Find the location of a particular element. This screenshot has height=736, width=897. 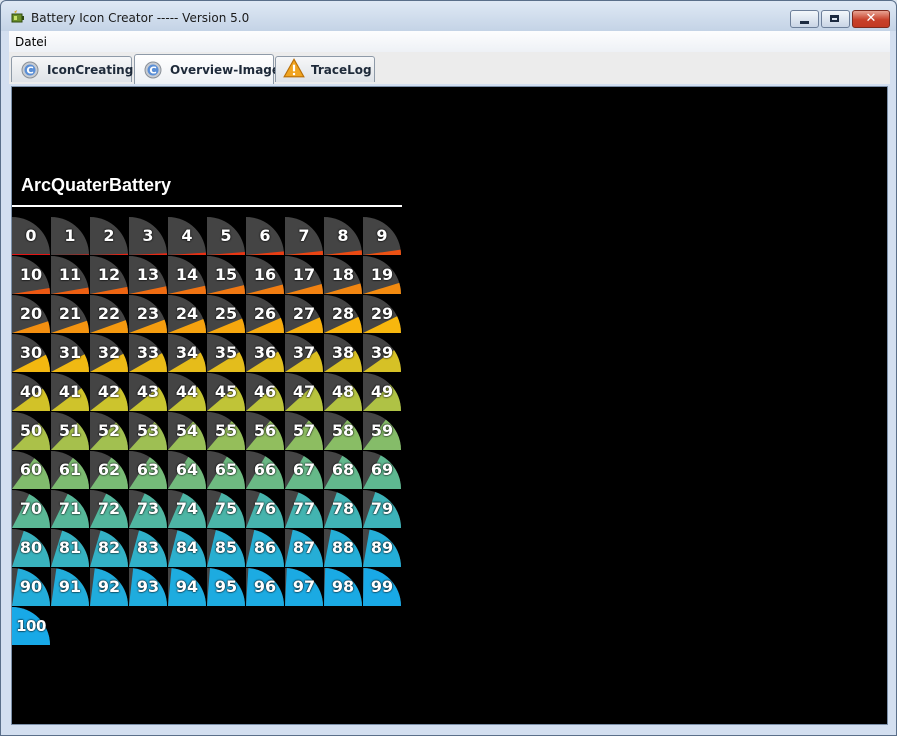

battery-icon: 12 is located at coordinates (109, 275).